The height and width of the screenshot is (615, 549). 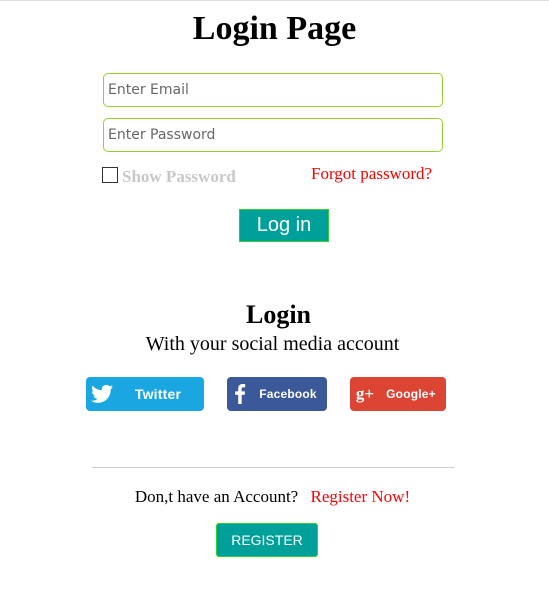 I want to click on section-divider, so click(x=273, y=467).